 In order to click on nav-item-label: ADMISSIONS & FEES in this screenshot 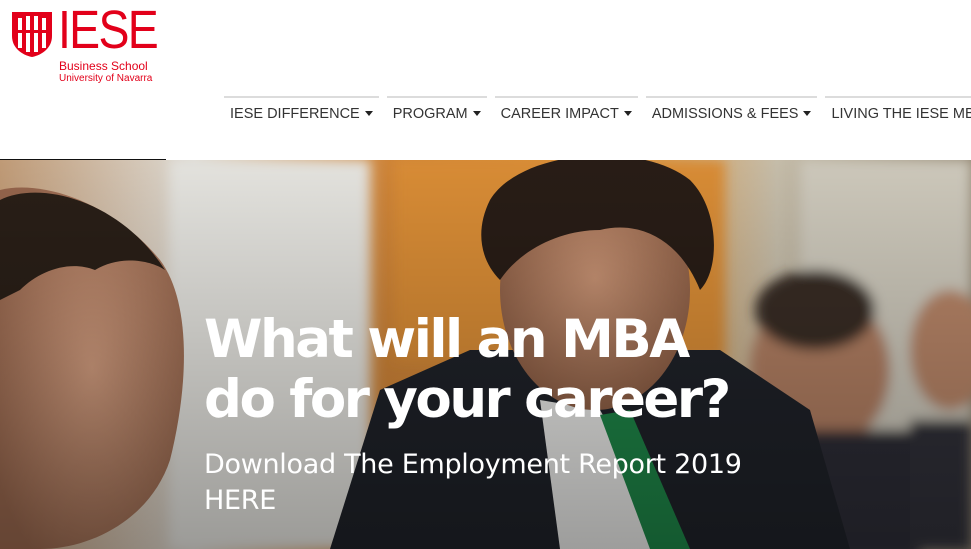, I will do `click(725, 114)`.